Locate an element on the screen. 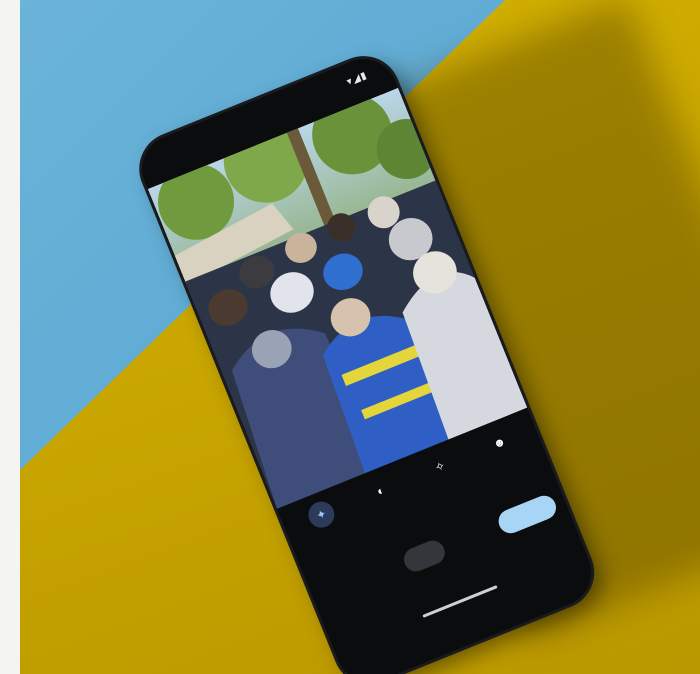 This screenshot has width=700, height=674. home-indicator is located at coordinates (460, 601).